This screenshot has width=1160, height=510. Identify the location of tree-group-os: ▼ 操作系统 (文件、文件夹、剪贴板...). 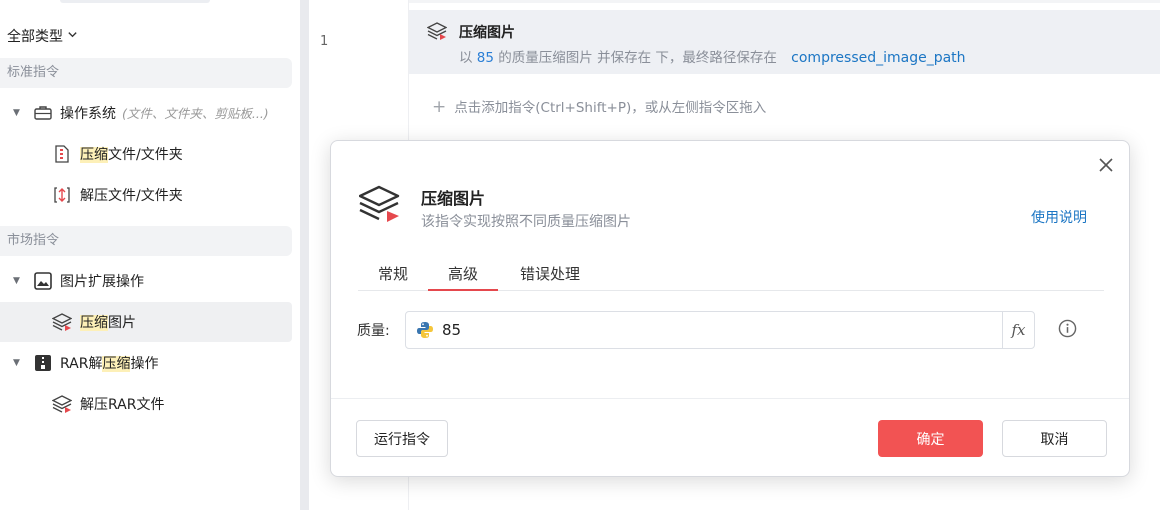
(146, 113).